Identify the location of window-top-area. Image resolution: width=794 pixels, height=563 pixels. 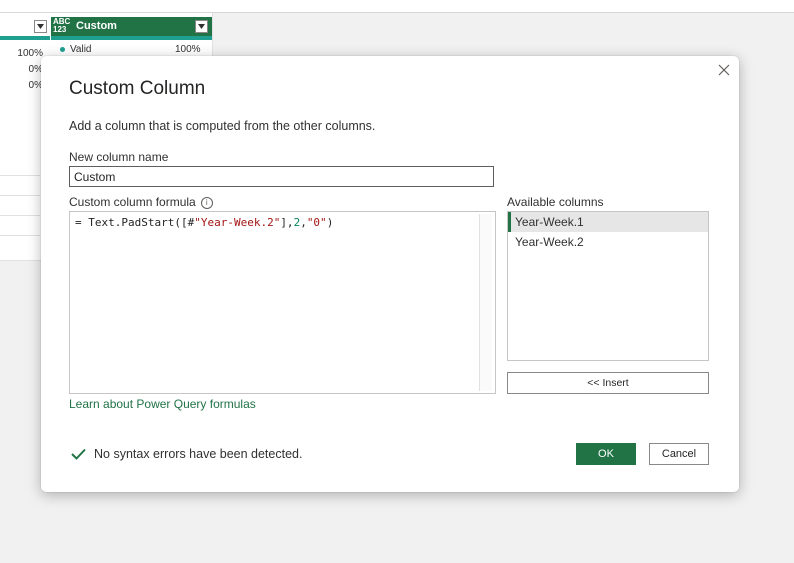
(397, 6).